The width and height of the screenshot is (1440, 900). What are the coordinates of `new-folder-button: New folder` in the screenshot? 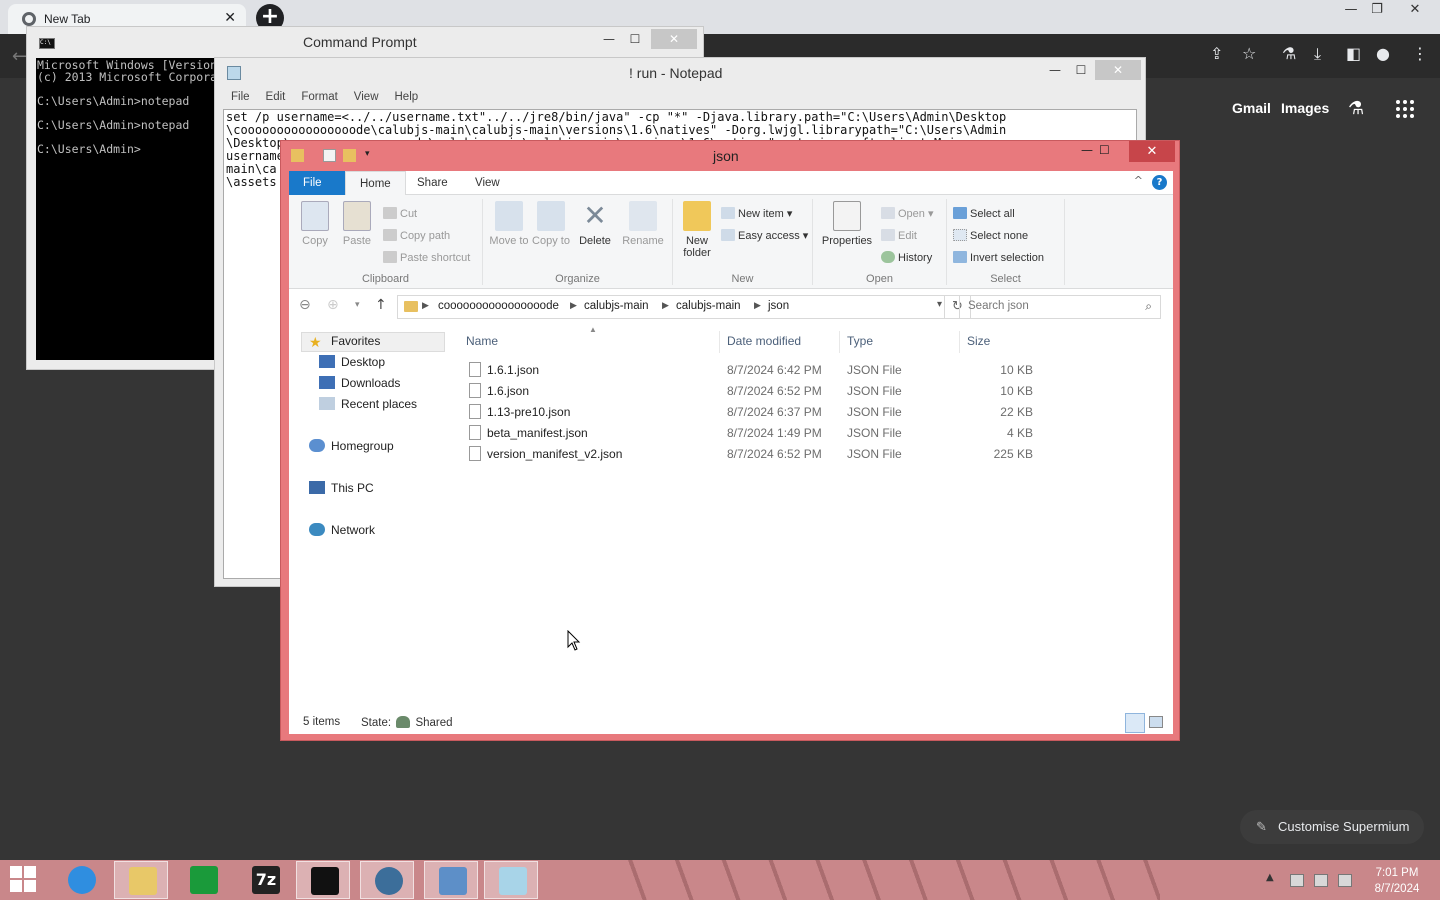 It's located at (697, 230).